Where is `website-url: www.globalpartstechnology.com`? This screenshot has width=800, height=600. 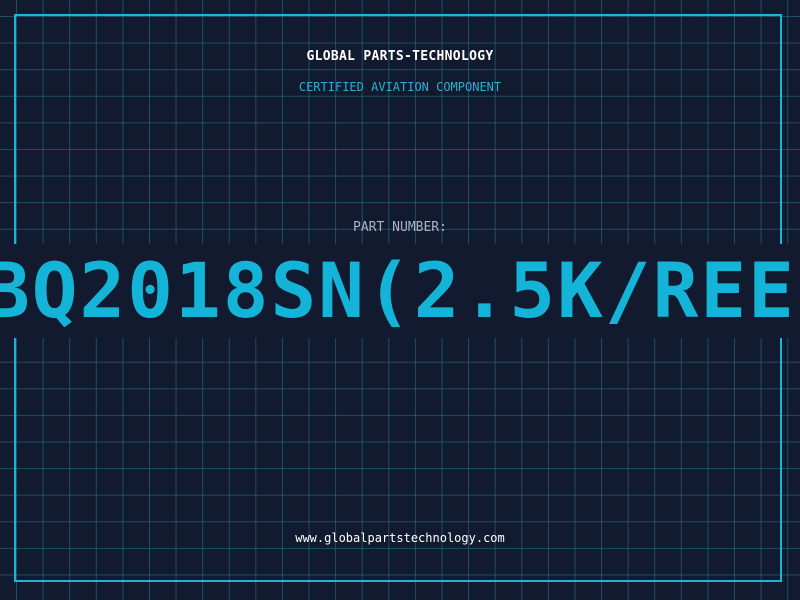 website-url: www.globalpartstechnology.com is located at coordinates (400, 538).